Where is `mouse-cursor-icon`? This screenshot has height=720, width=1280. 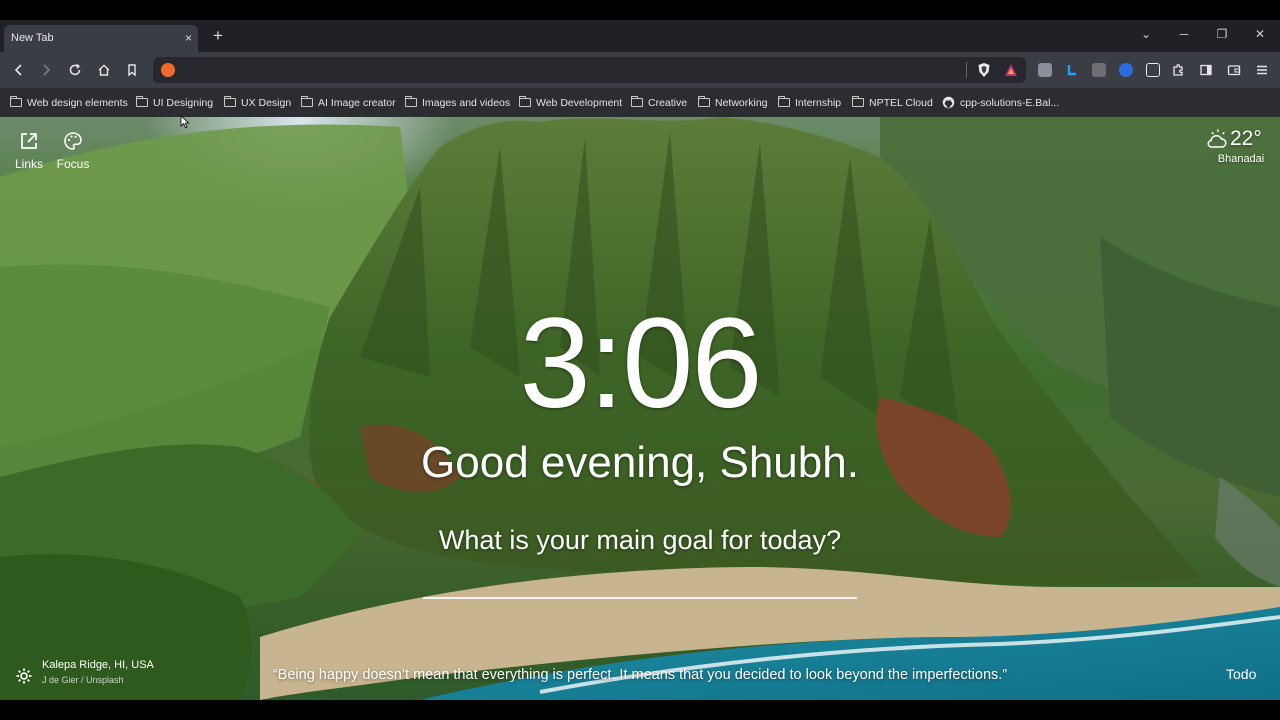 mouse-cursor-icon is located at coordinates (185, 122).